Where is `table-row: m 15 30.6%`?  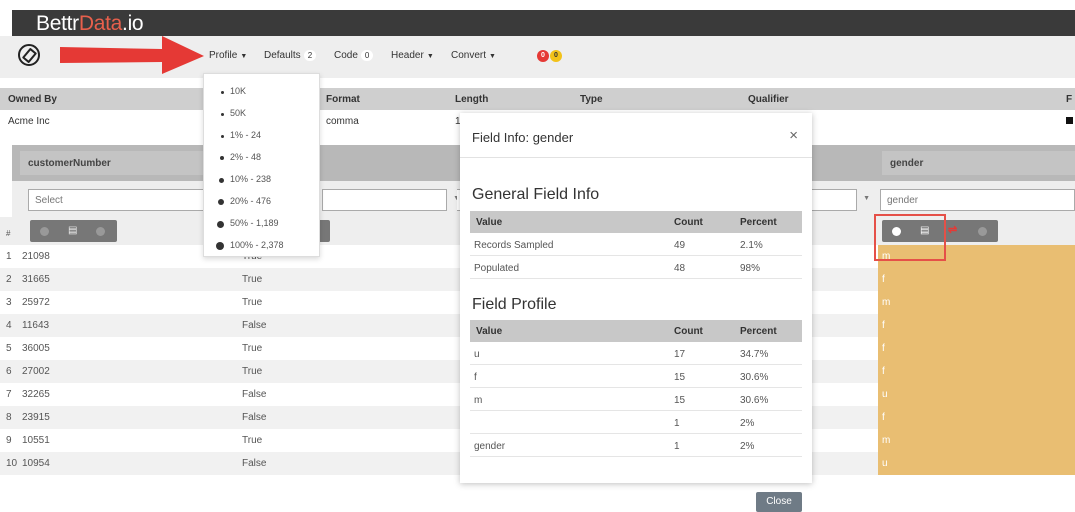 table-row: m 15 30.6% is located at coordinates (636, 399).